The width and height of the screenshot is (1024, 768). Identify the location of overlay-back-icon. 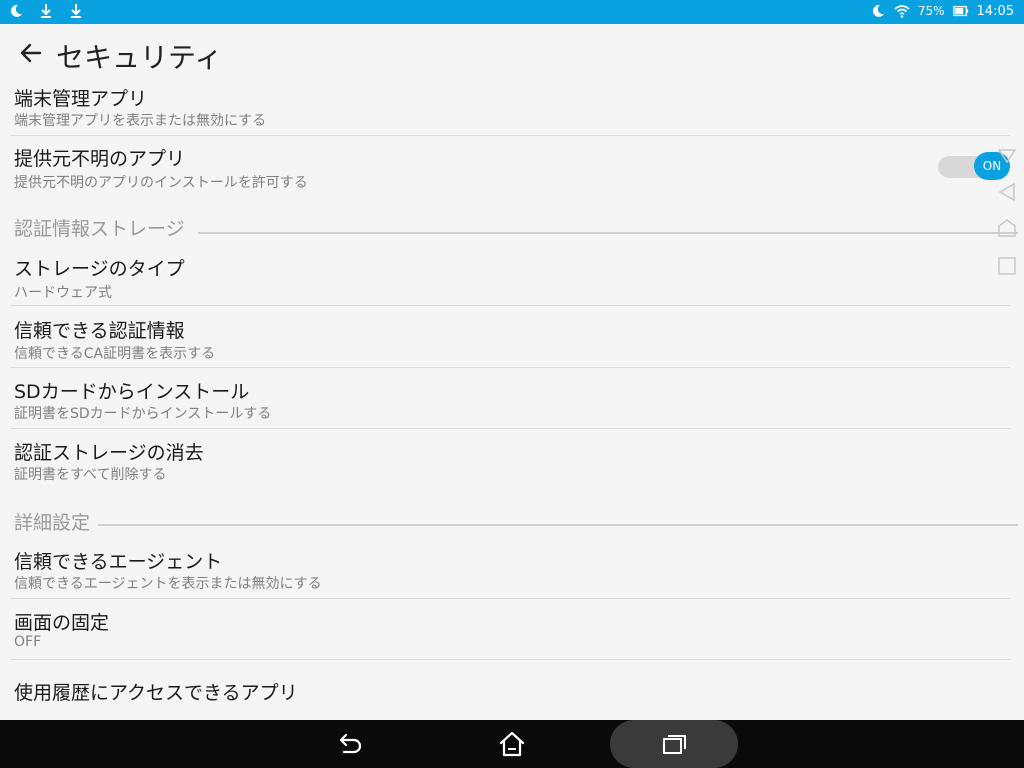
(1006, 192).